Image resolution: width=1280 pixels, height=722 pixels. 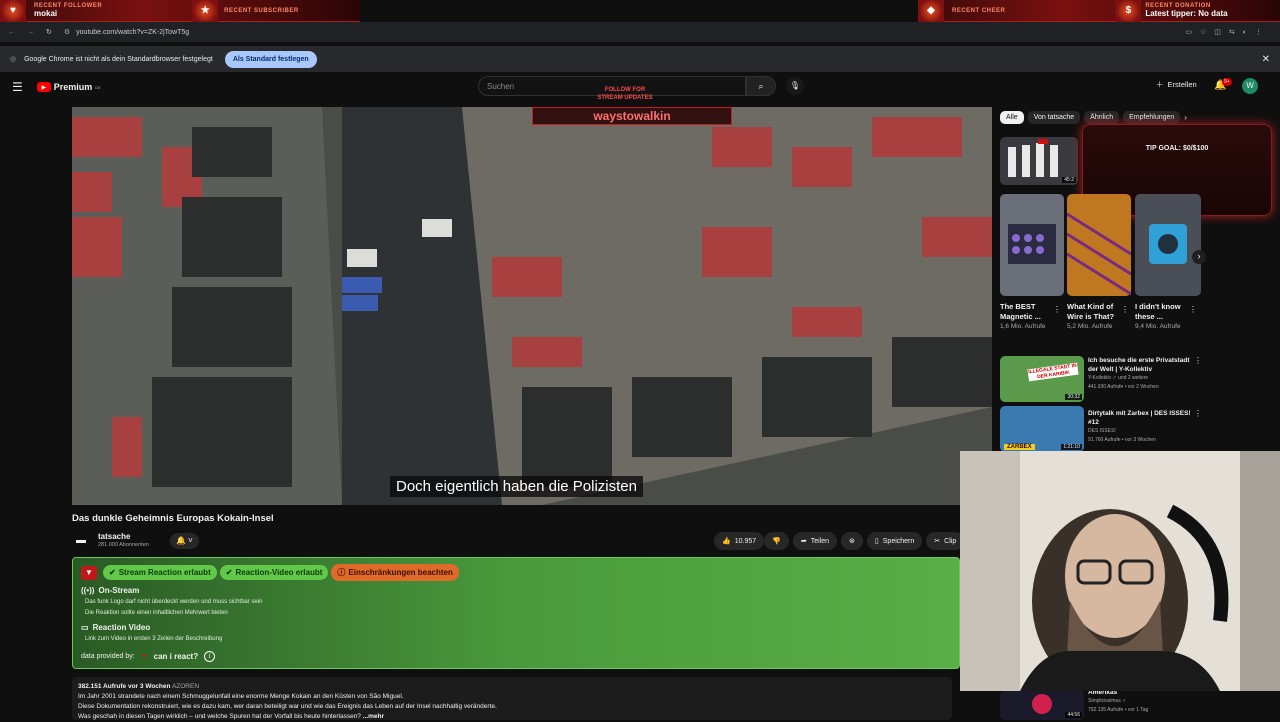 I want to click on video-thumbnail-3: 44:56, so click(x=1042, y=705).